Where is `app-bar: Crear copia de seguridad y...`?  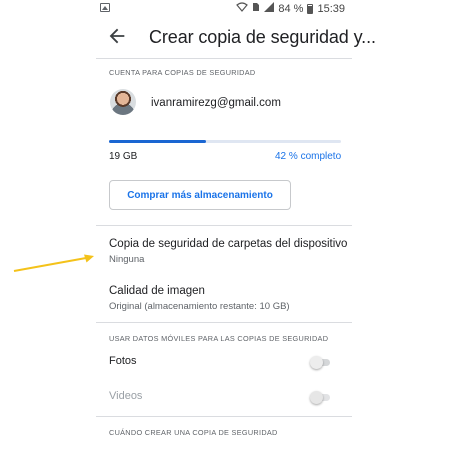
app-bar: Crear copia de seguridad y... is located at coordinates (235, 38).